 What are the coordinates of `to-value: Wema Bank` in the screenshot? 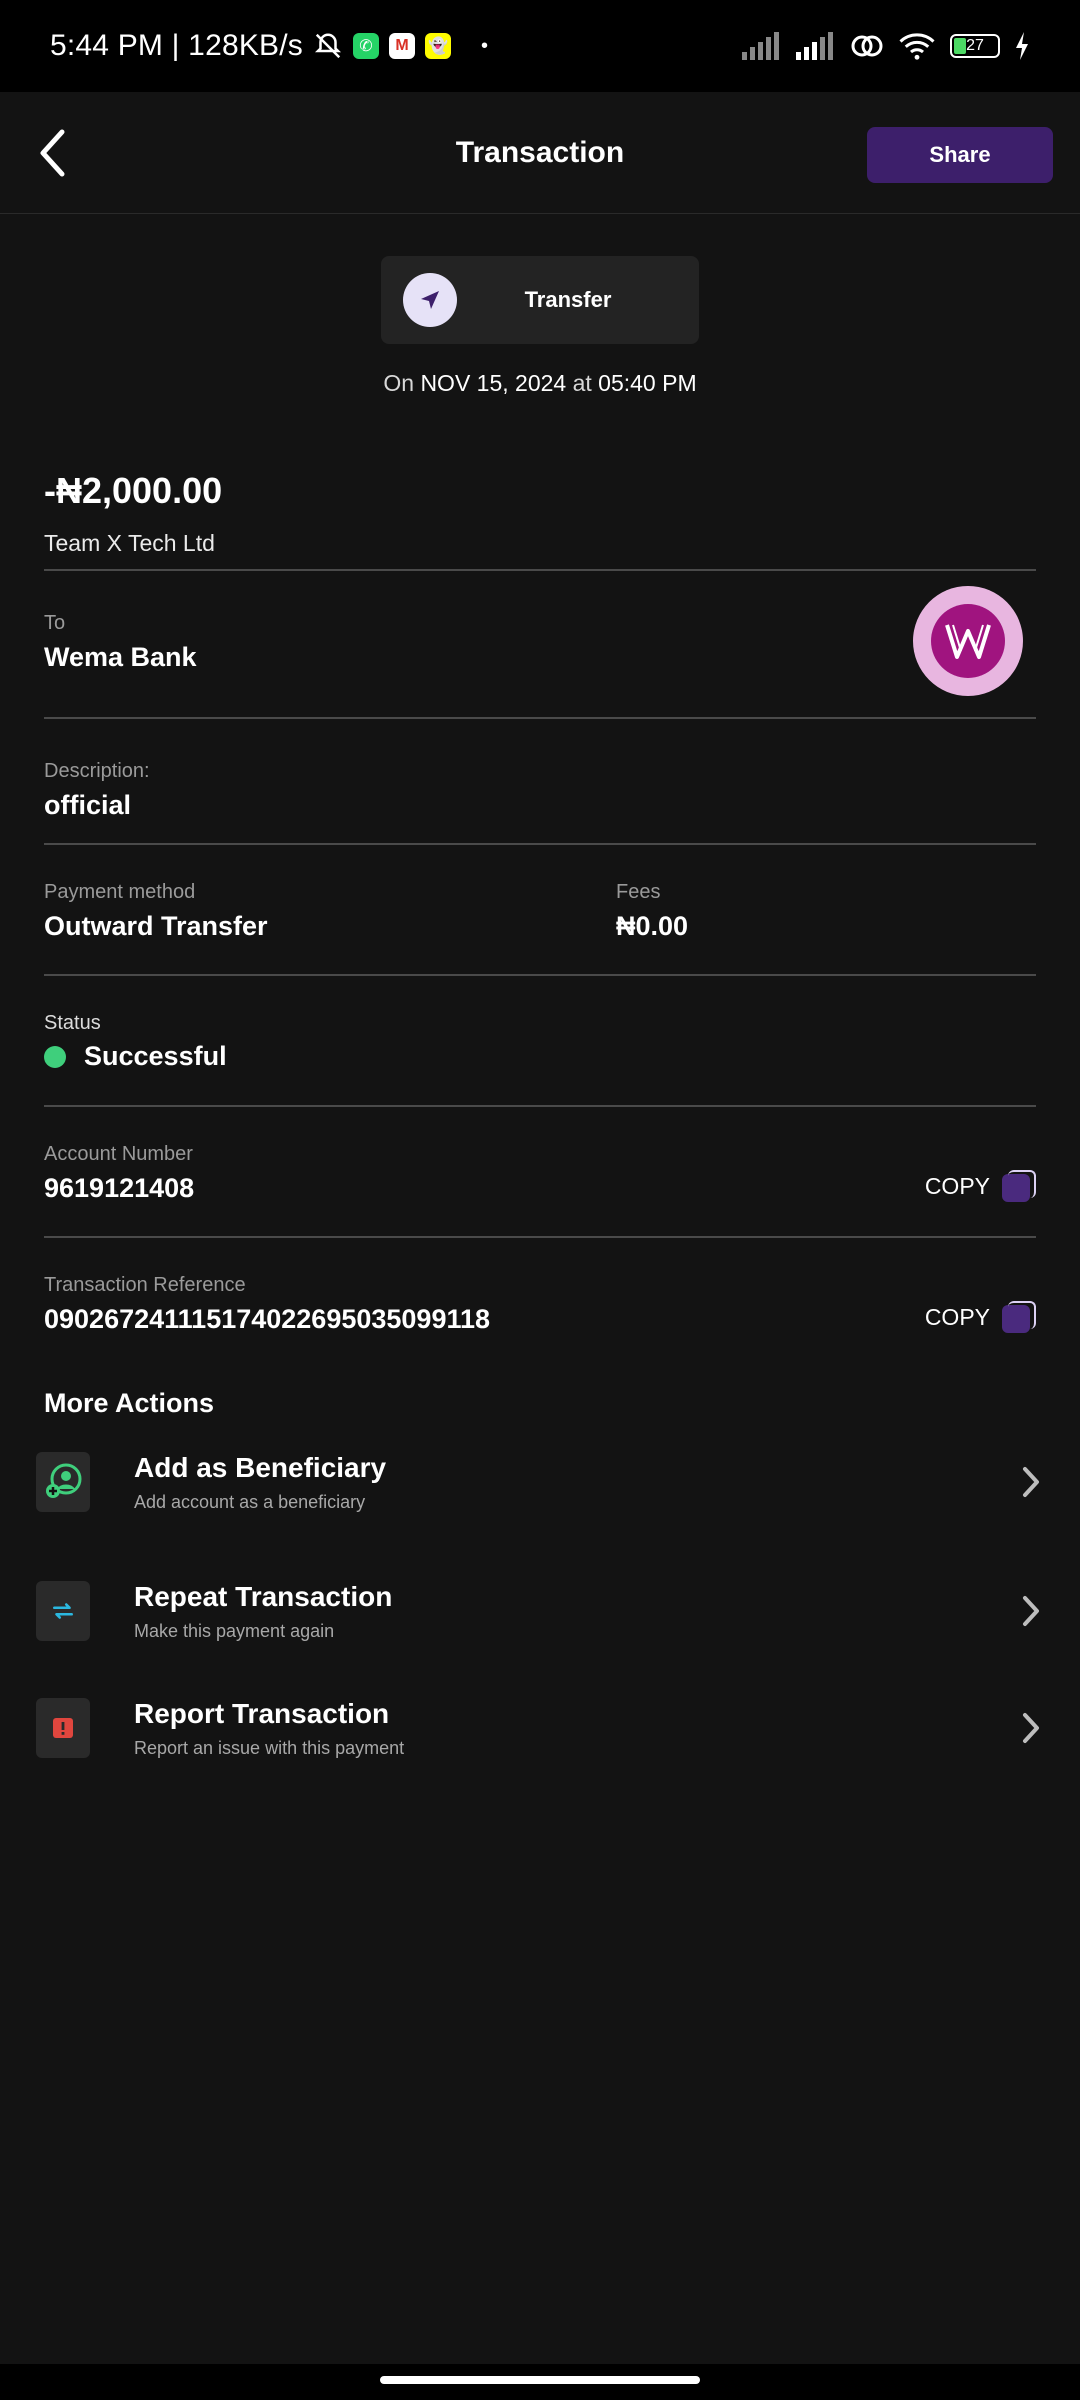 It's located at (120, 657).